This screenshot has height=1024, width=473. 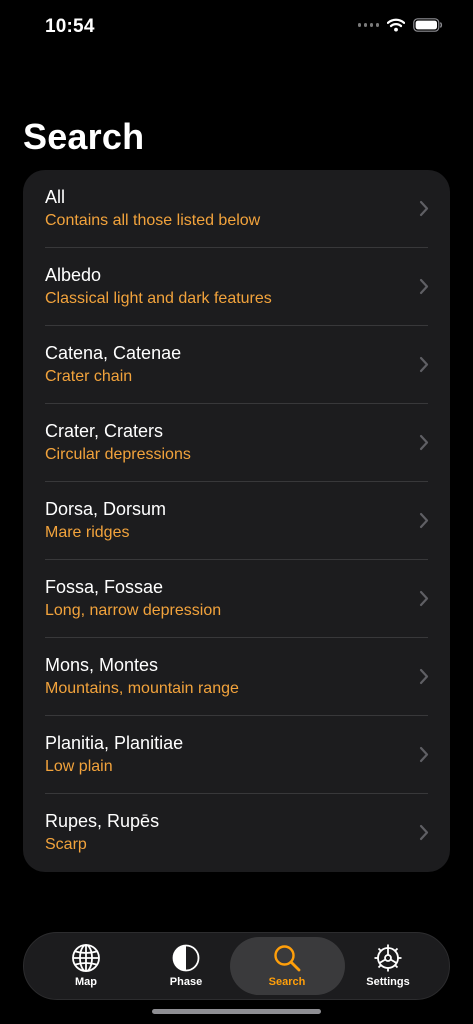 What do you see at coordinates (236, 443) in the screenshot?
I see `list-item-crater: Crater, Craters Circular depressions` at bounding box center [236, 443].